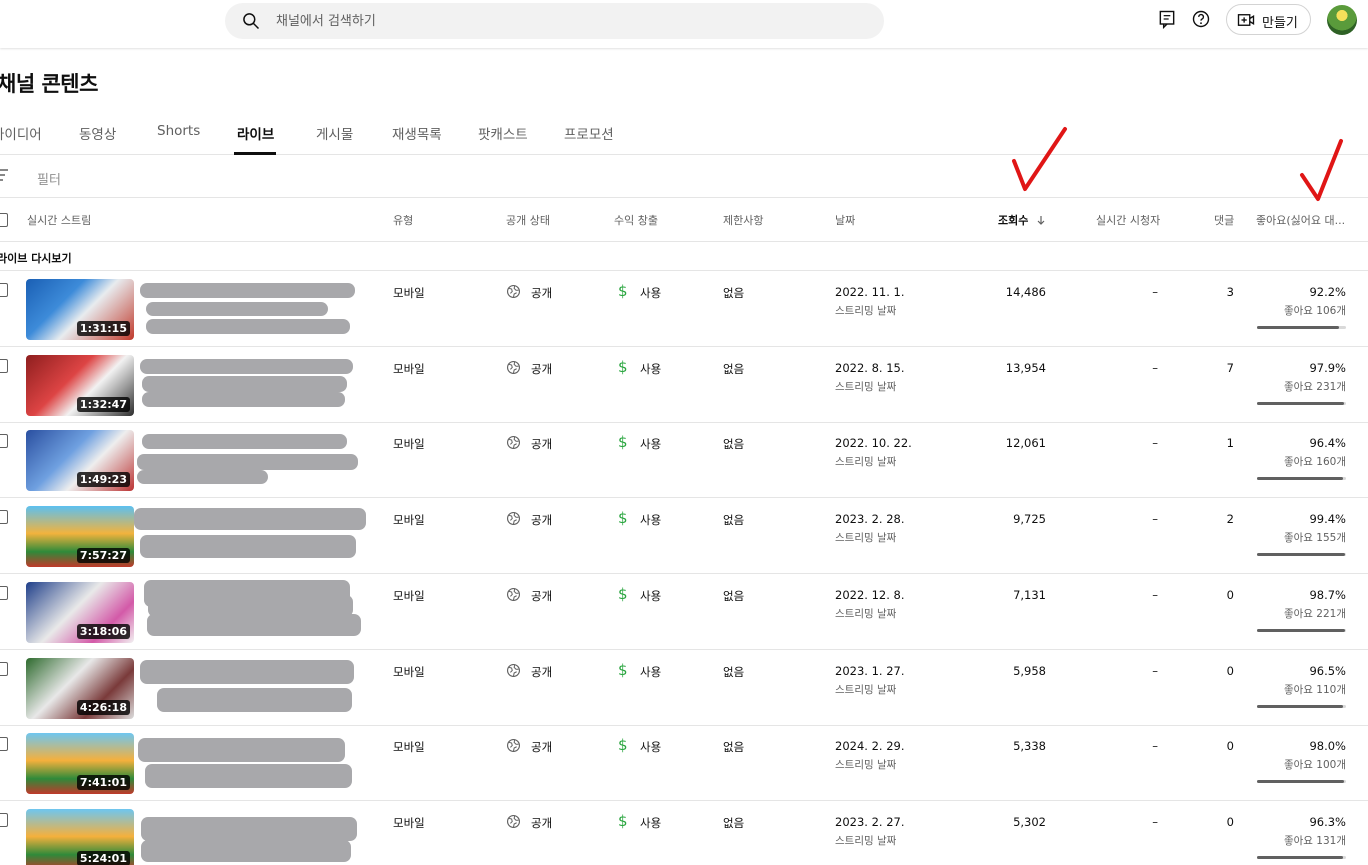  What do you see at coordinates (251, 21) in the screenshot?
I see `search-icon` at bounding box center [251, 21].